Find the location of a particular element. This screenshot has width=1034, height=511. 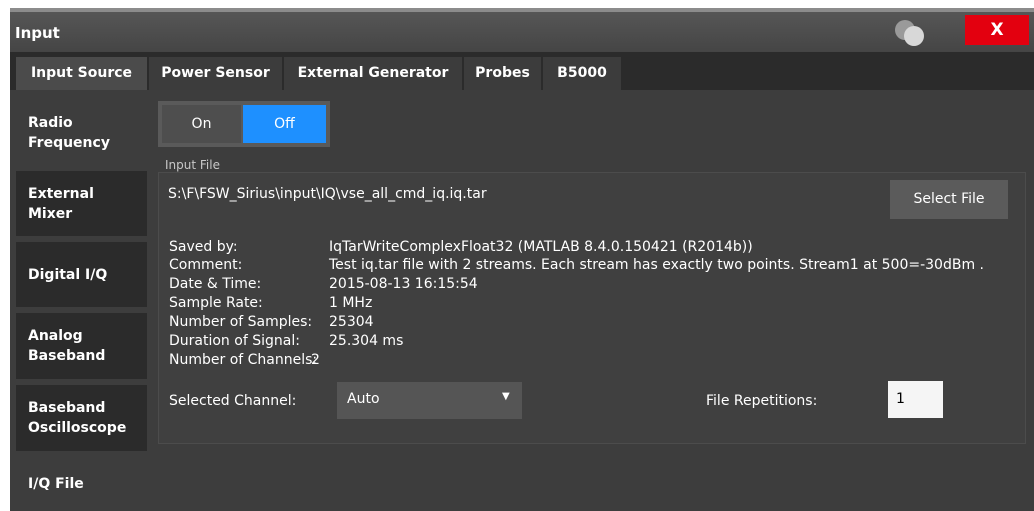

comment-label: Comment: is located at coordinates (206, 265).